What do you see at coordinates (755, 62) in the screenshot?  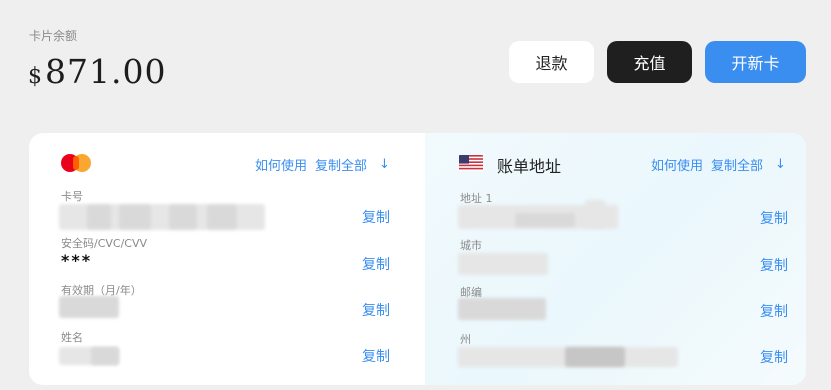 I see `new-card-button: 开新卡` at bounding box center [755, 62].